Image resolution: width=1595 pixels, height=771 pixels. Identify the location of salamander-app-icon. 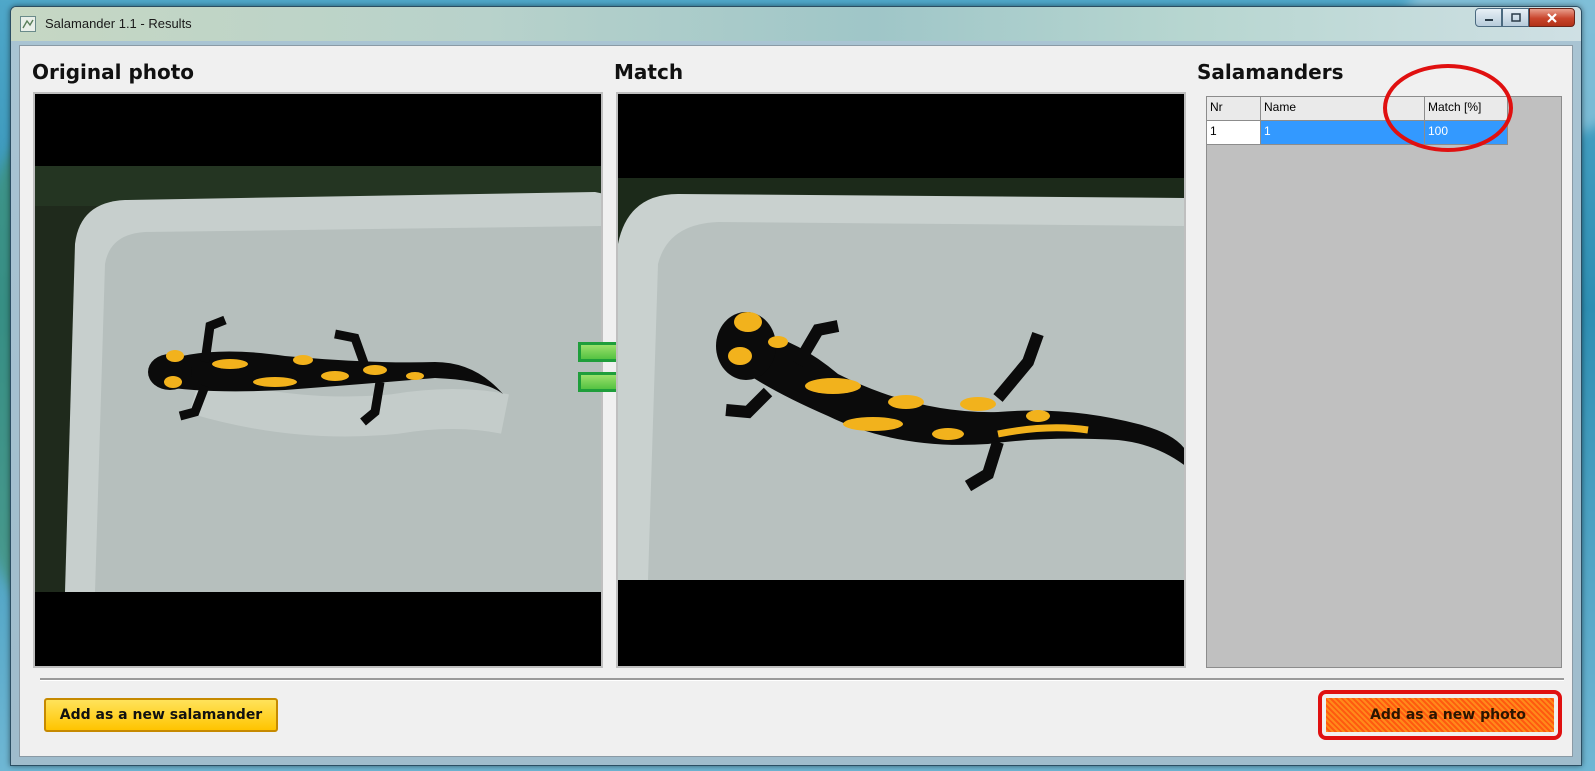
(28, 24).